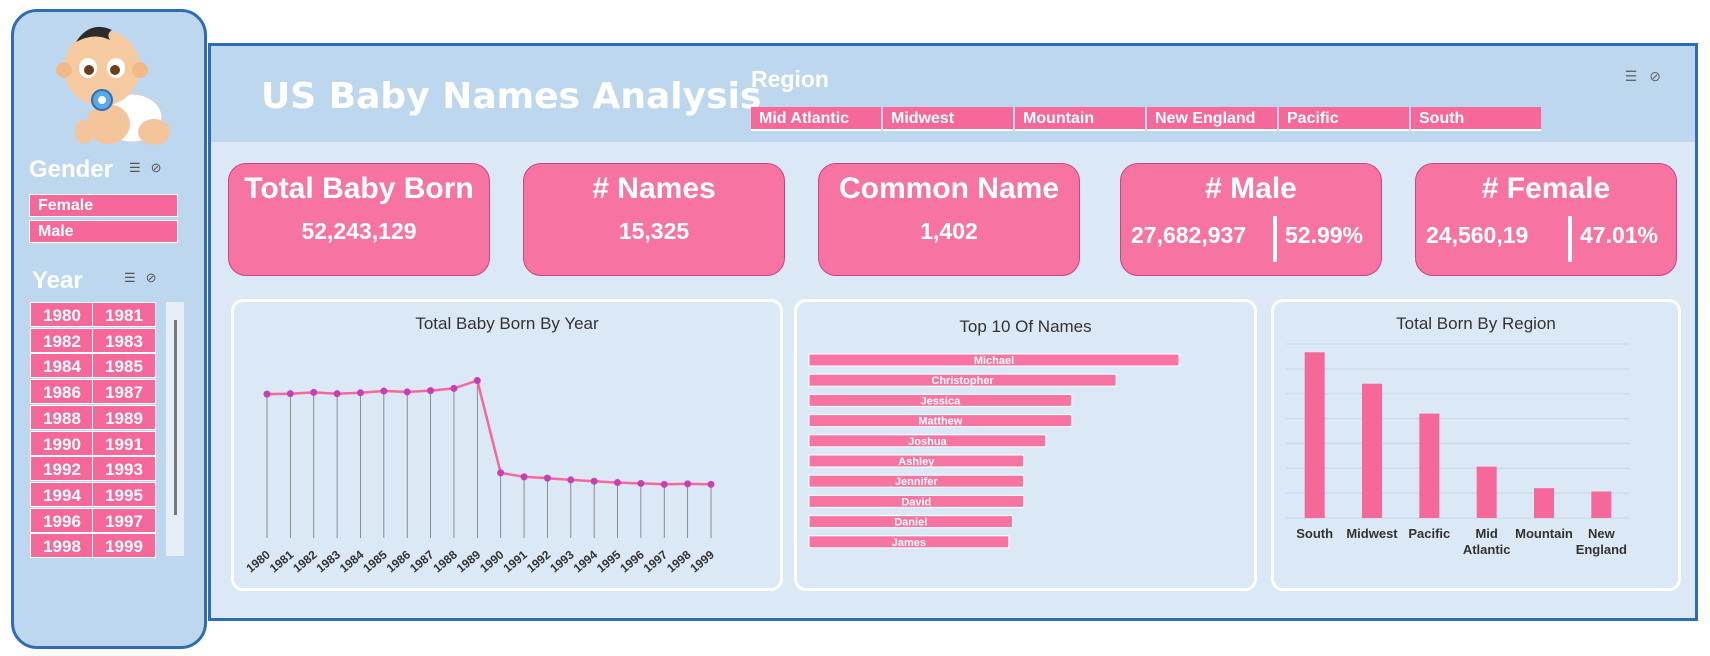 The height and width of the screenshot is (656, 1710). I want to click on region-option: New England, so click(1212, 119).